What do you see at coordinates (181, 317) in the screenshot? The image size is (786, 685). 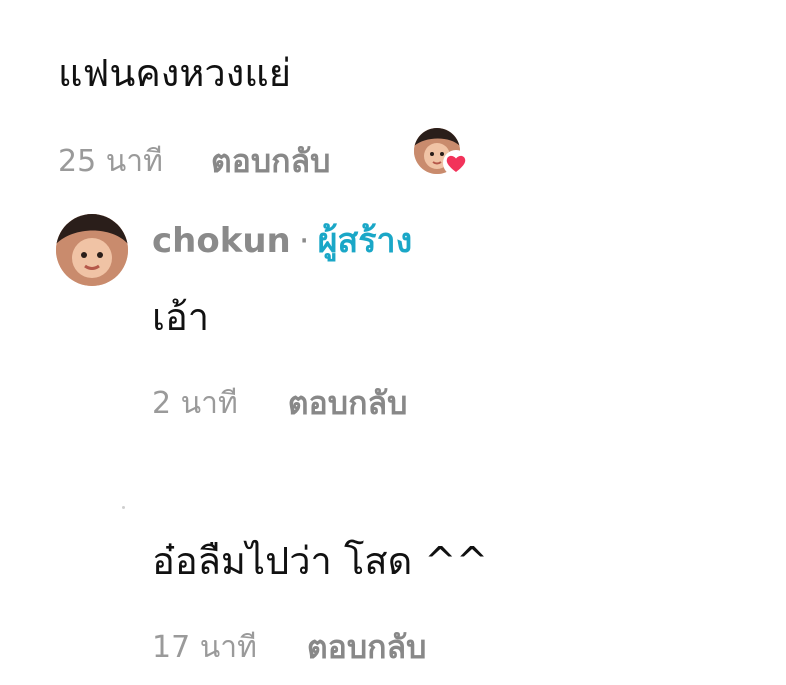 I see `comment-text: เอ้า` at bounding box center [181, 317].